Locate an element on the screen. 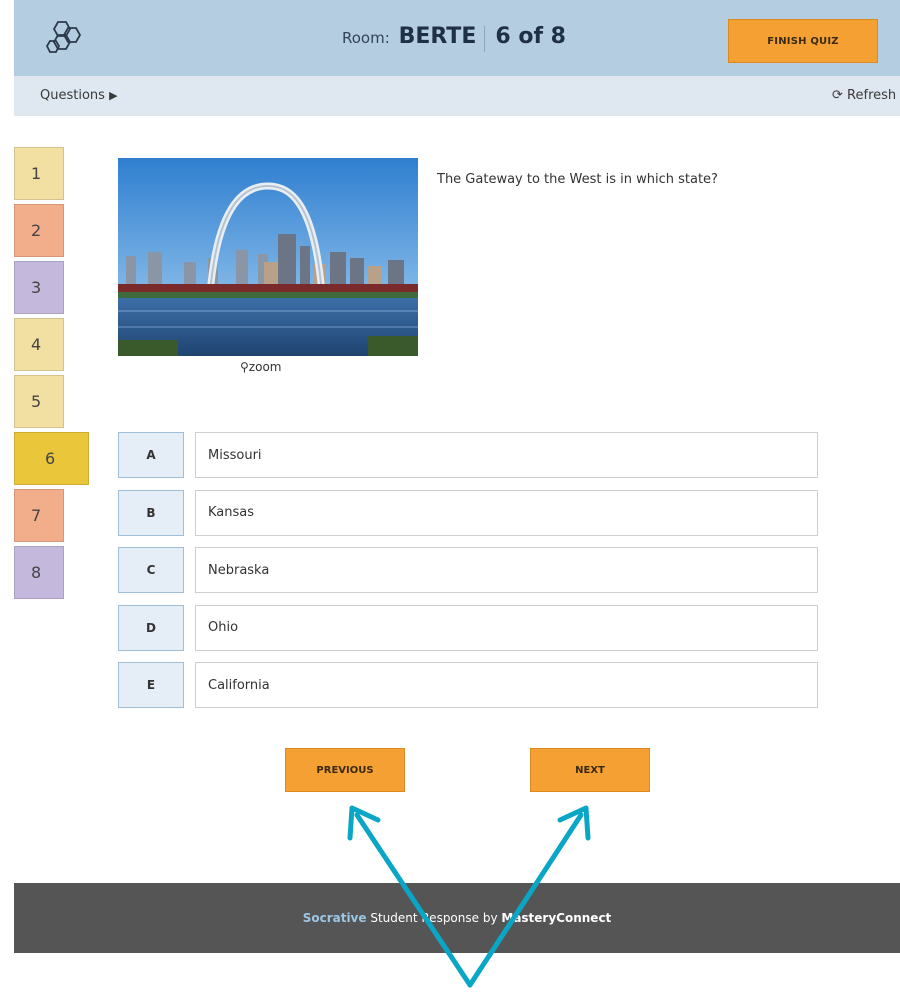  question-nav-item-1: 1 is located at coordinates (39, 173).